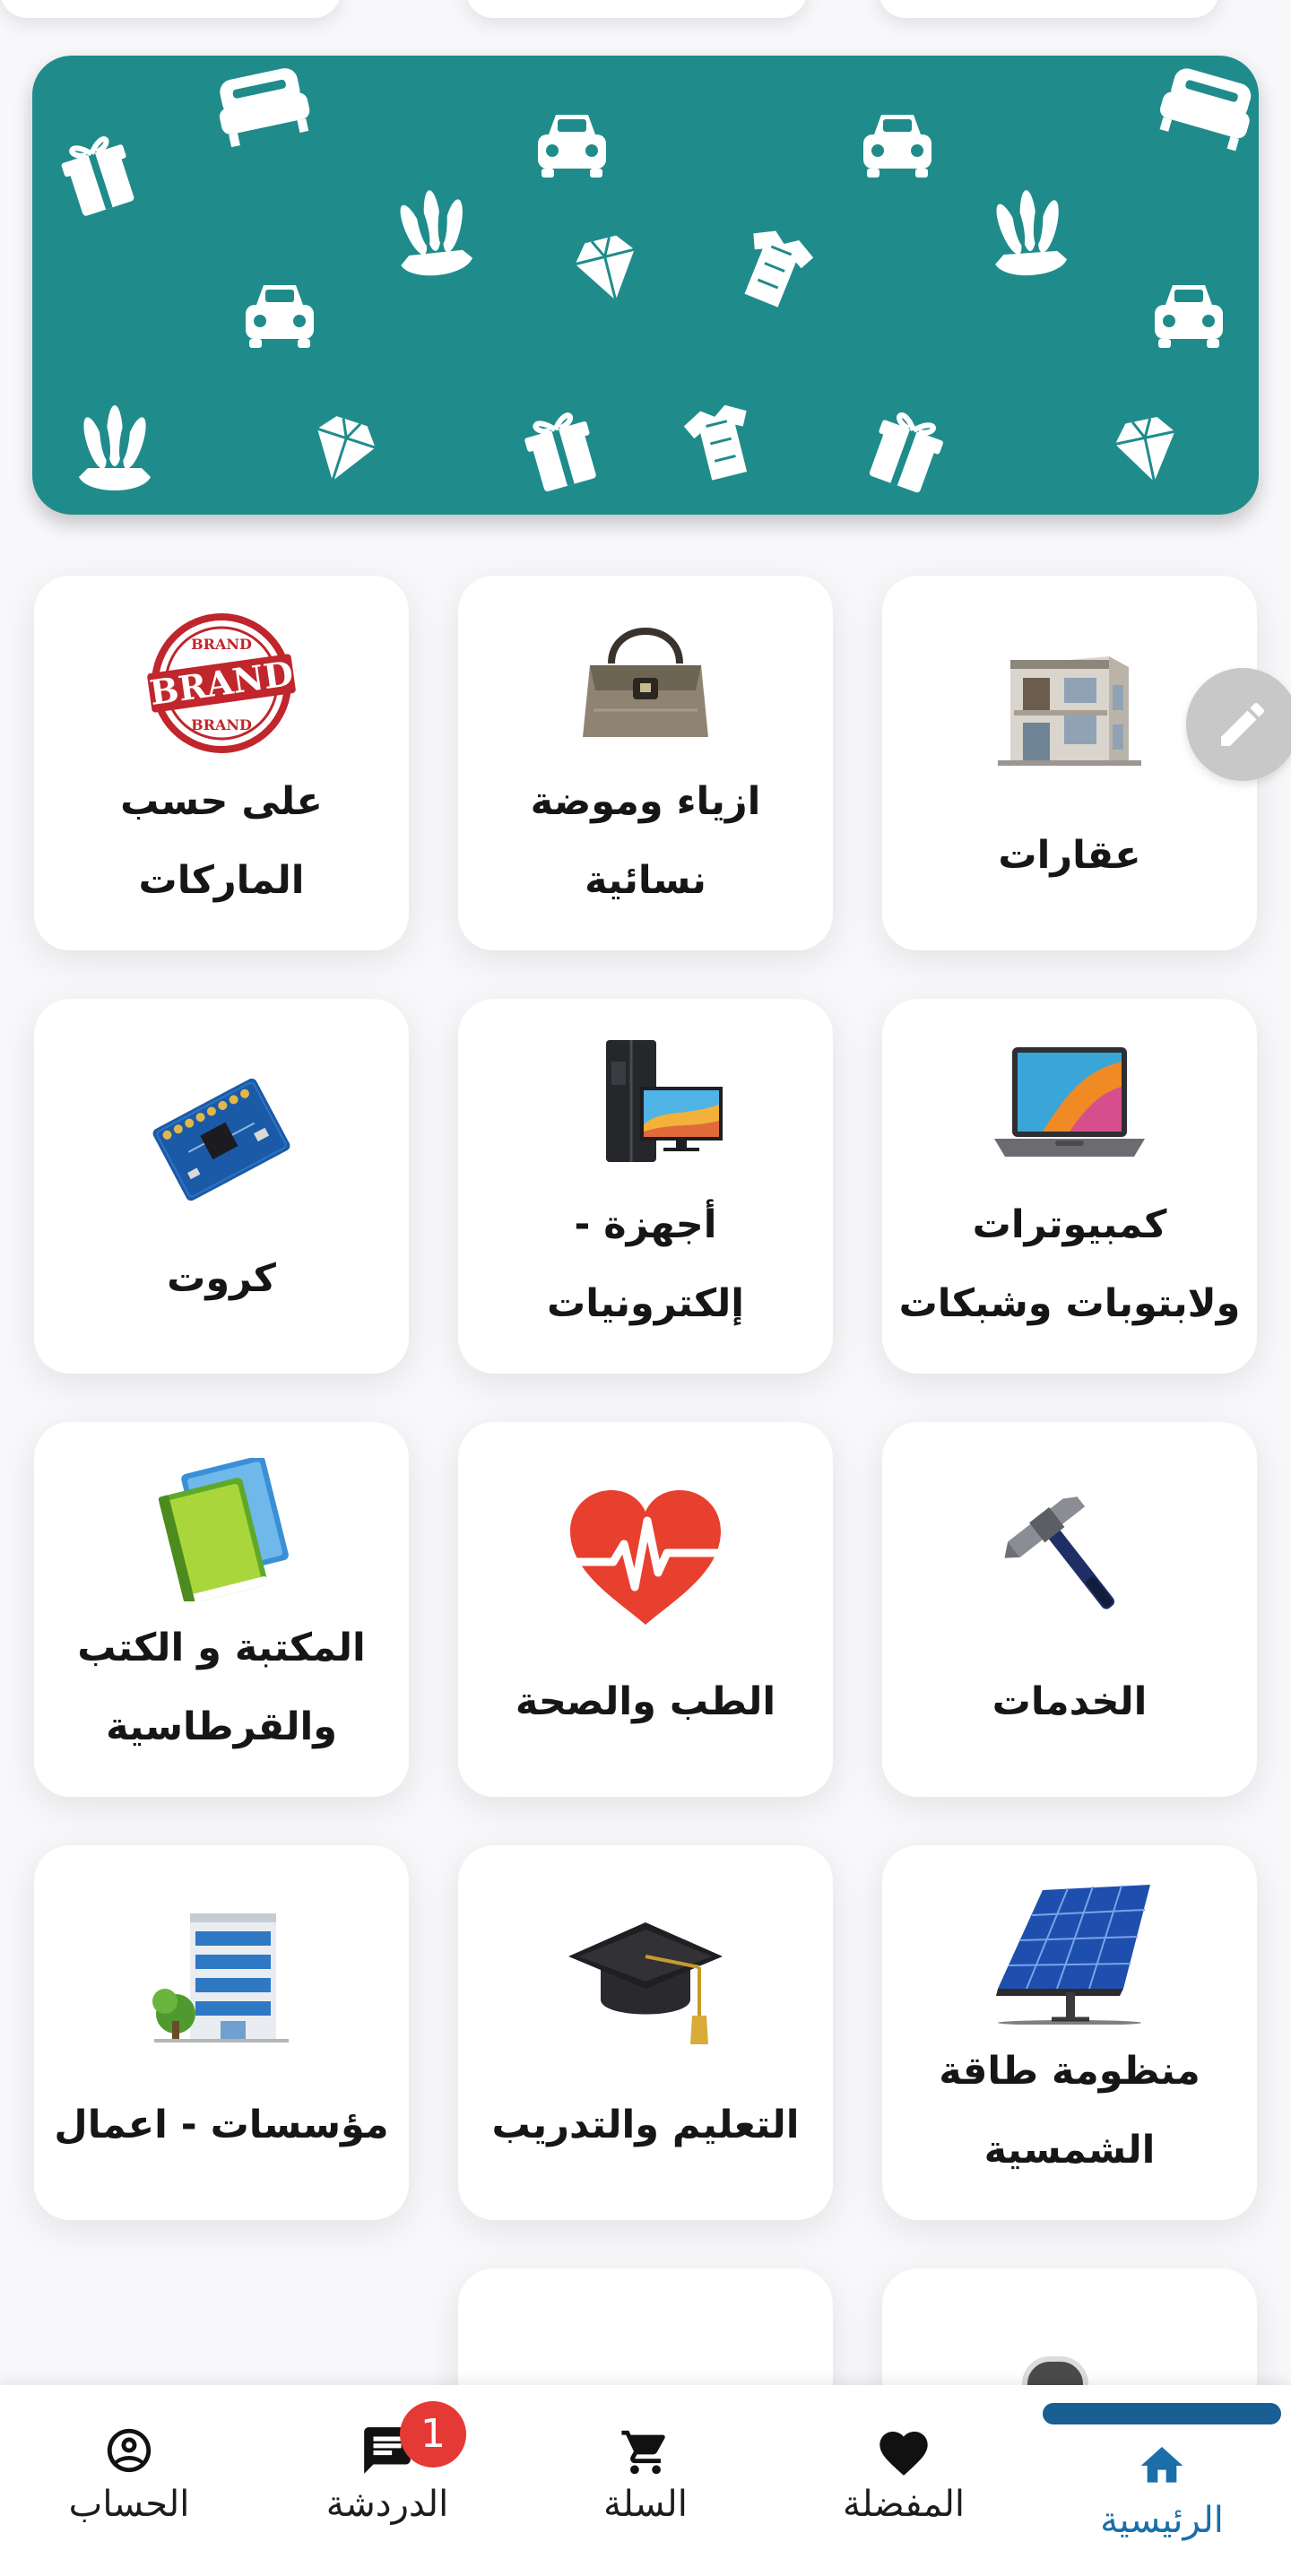  What do you see at coordinates (387, 2504) in the screenshot?
I see `nav-label: الدردشة` at bounding box center [387, 2504].